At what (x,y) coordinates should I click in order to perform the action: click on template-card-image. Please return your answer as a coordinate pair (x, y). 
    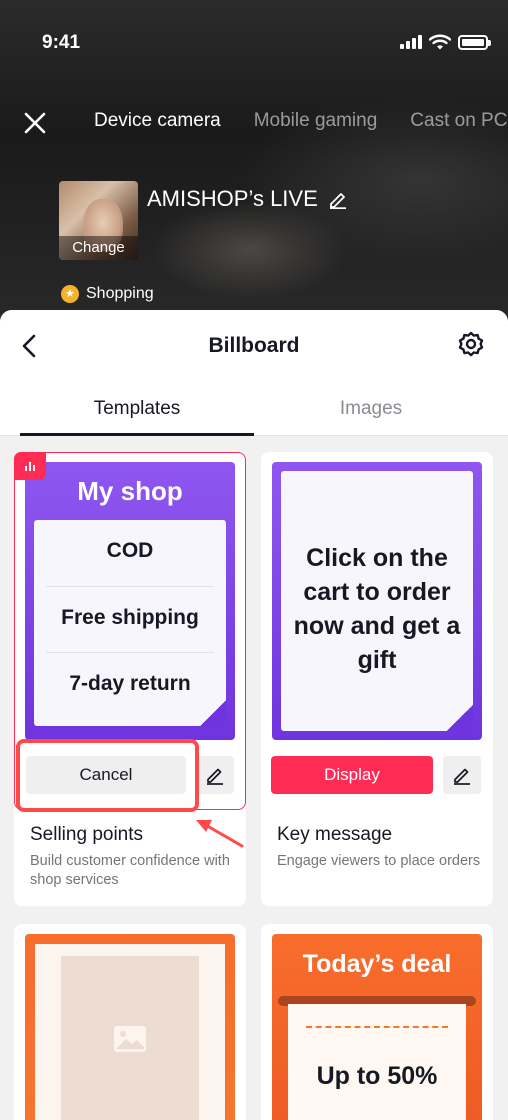
    Looking at the image, I should click on (130, 1022).